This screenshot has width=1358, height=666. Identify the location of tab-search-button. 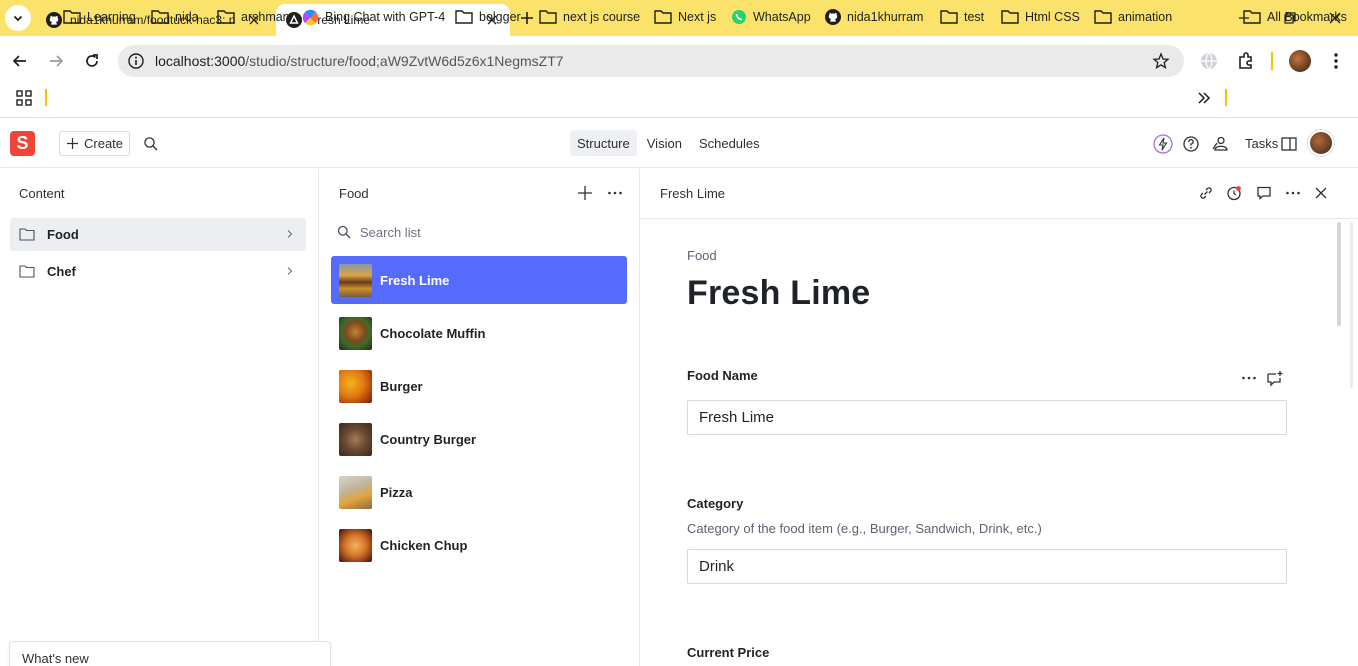
(18, 18).